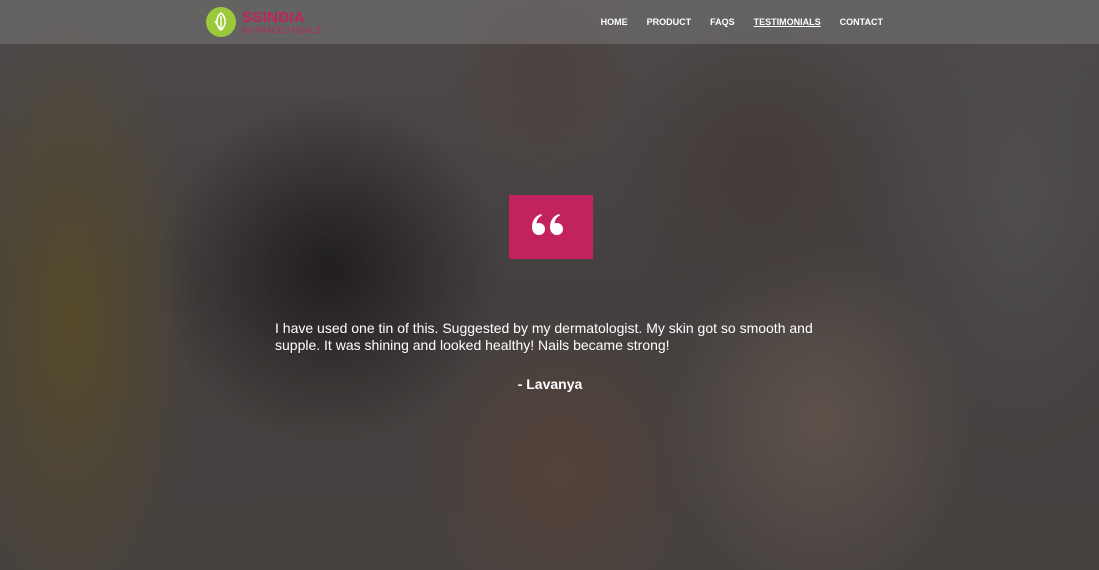 The image size is (1099, 570). Describe the element at coordinates (282, 30) in the screenshot. I see `brand-tagline: NUTRACEUTICALS` at that location.